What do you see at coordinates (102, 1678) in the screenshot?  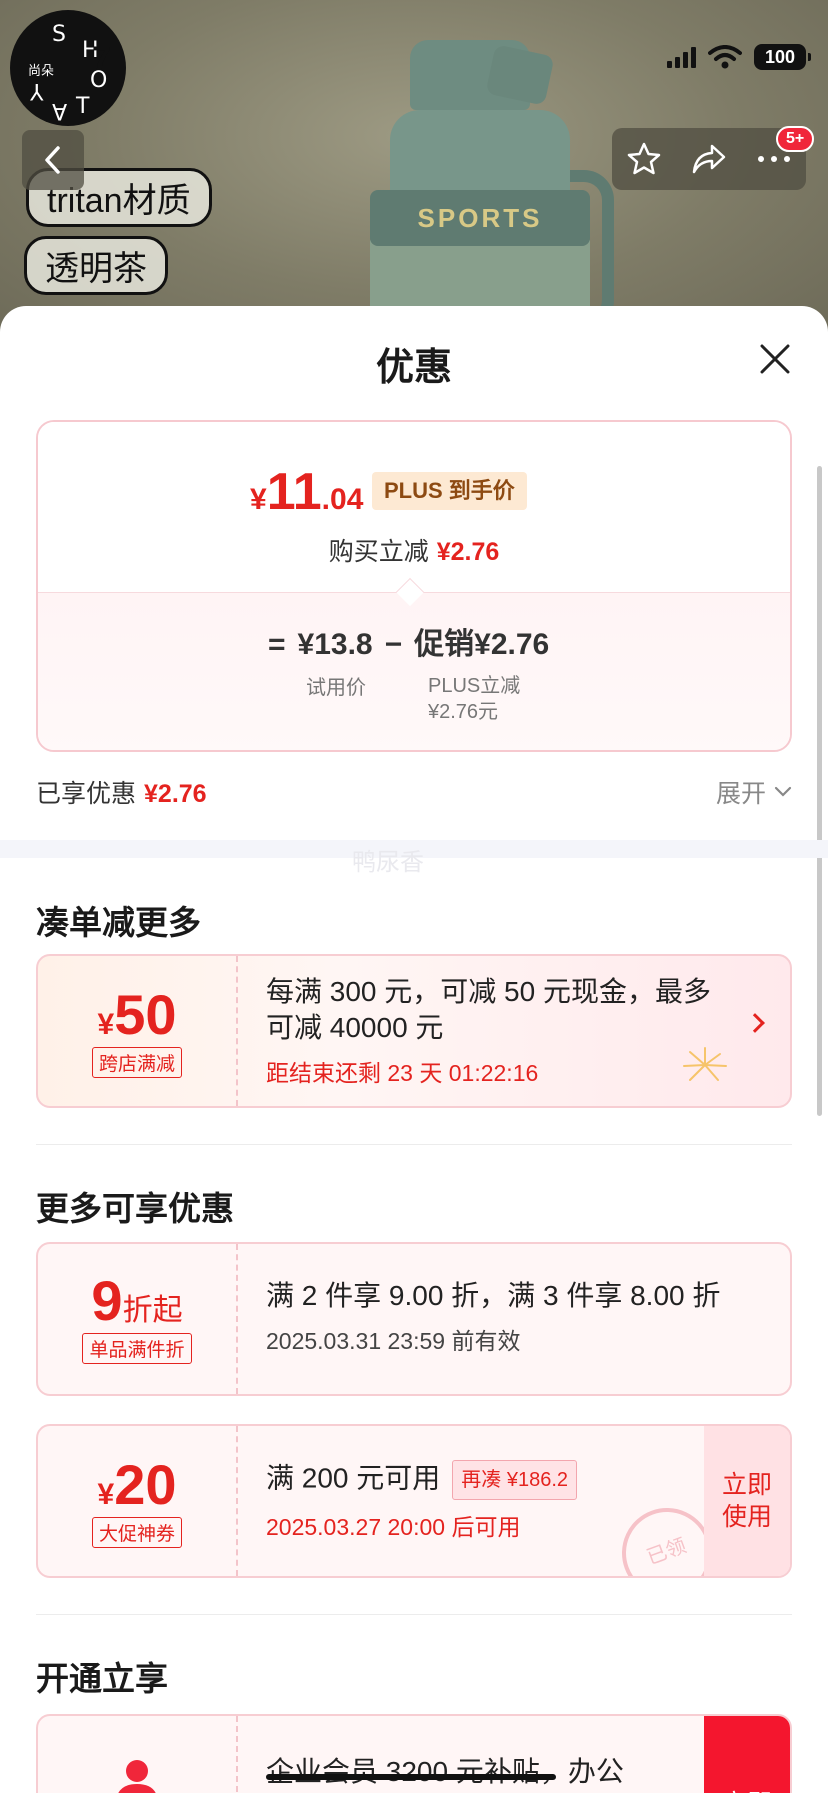 I see `section-title-open: 开通立享` at bounding box center [102, 1678].